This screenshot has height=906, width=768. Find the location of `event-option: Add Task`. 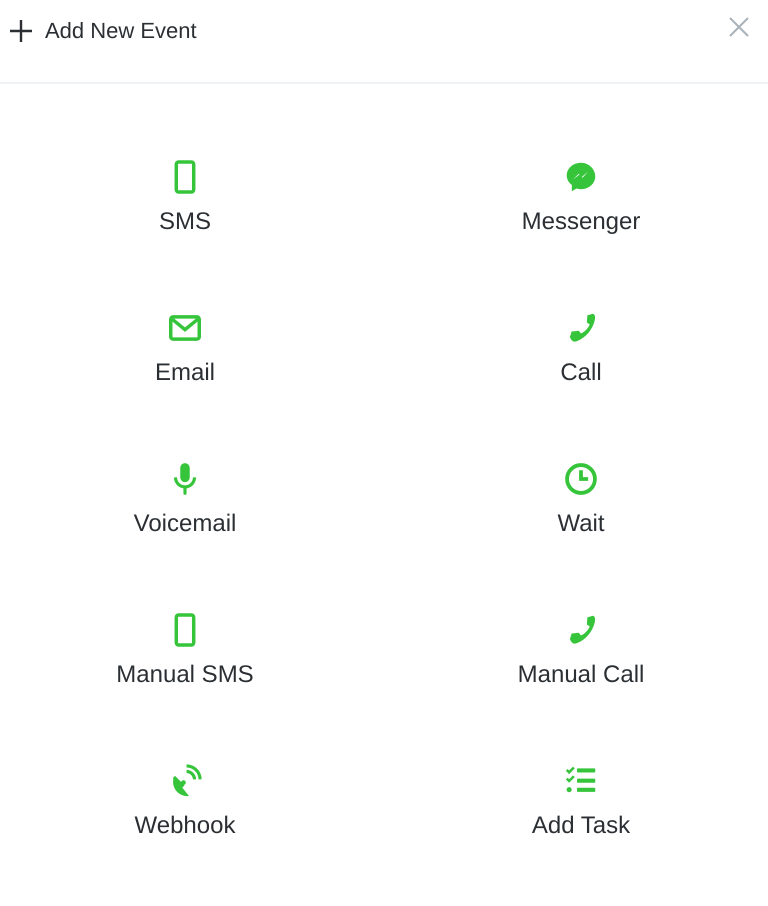

event-option: Add Task is located at coordinates (581, 834).